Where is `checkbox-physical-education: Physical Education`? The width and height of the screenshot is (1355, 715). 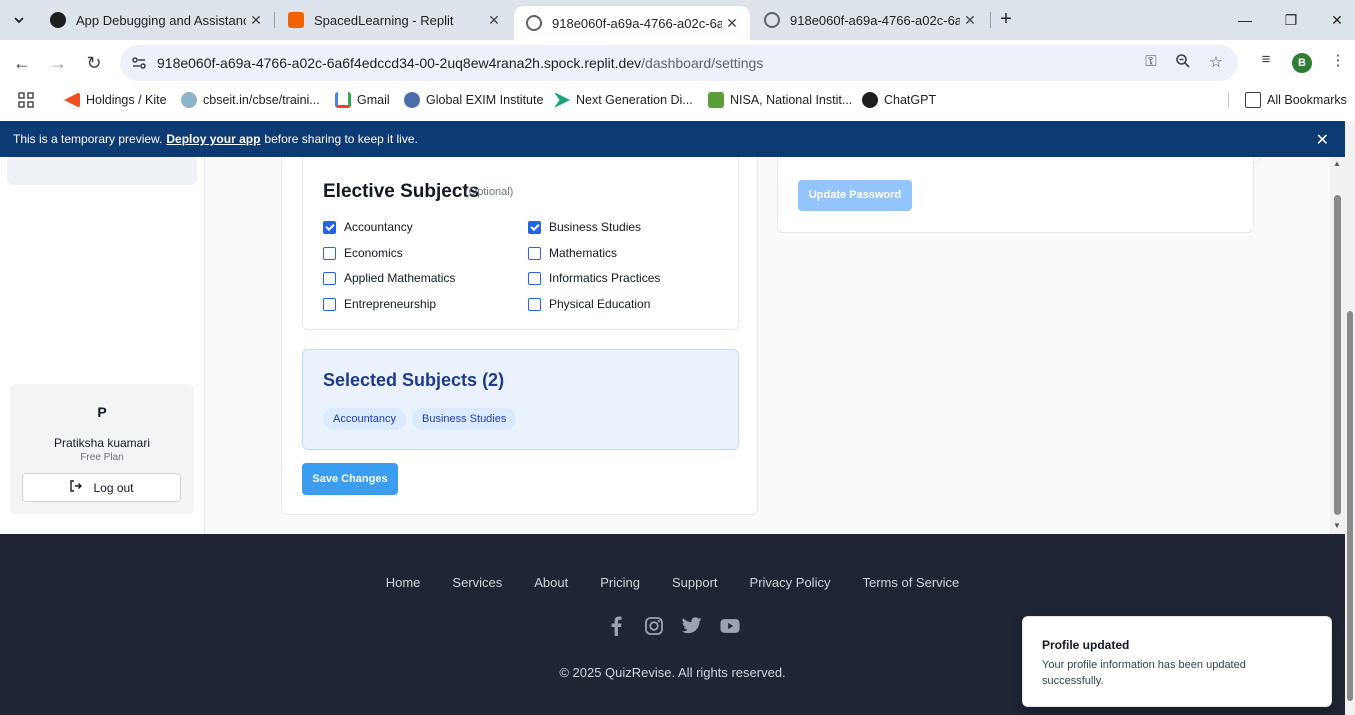
checkbox-physical-education: Physical Education is located at coordinates (589, 304).